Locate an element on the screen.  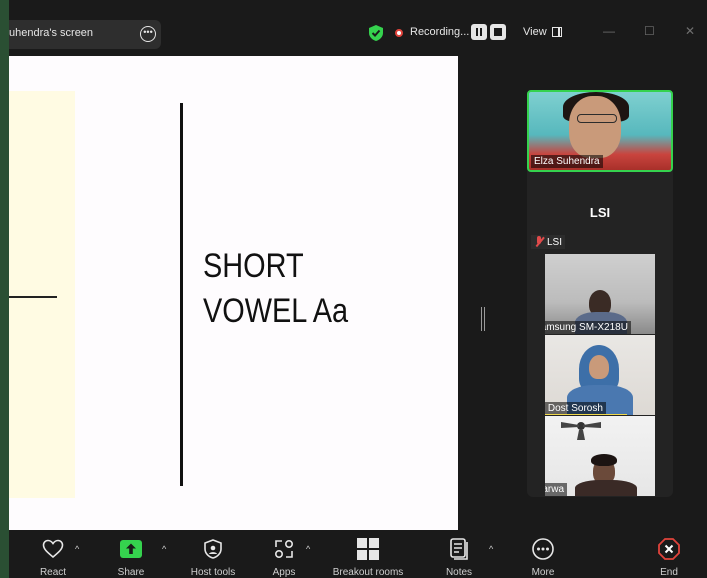
group-tile-title: LSI is located at coordinates (600, 212).